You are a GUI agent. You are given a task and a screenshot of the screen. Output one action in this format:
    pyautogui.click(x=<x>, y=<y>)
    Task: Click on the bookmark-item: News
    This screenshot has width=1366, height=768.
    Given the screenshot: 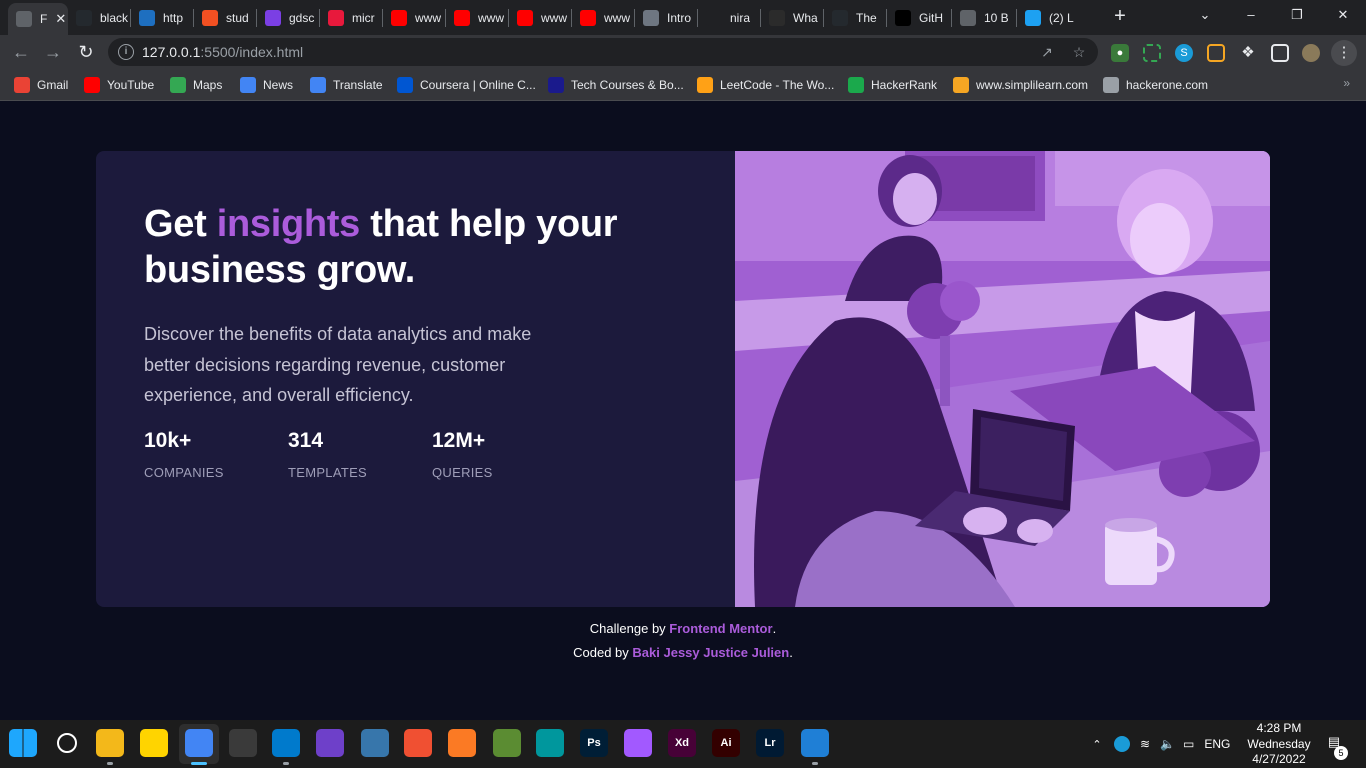 What is the action you would take?
    pyautogui.click(x=266, y=85)
    